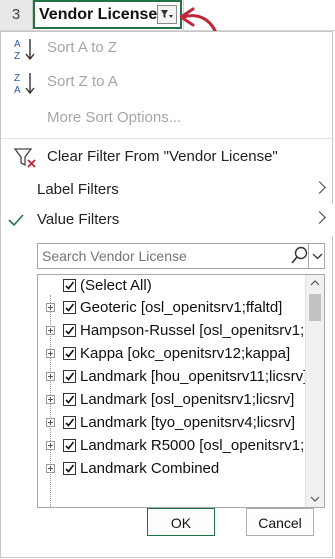  What do you see at coordinates (16, 220) in the screenshot?
I see `checkmark-icon` at bounding box center [16, 220].